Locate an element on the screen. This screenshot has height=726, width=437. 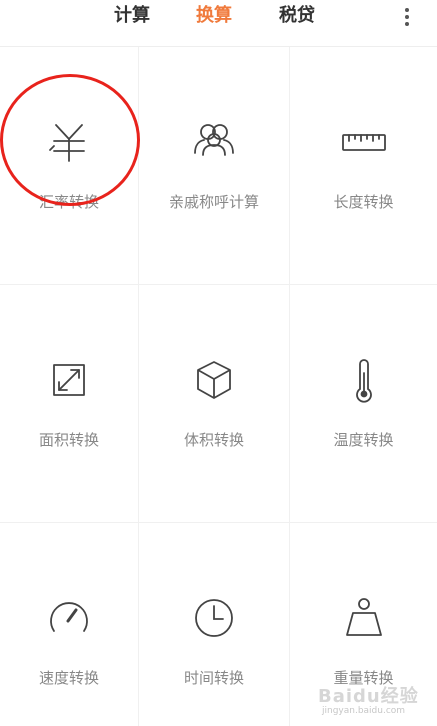
more-vertical-icon is located at coordinates (407, 17).